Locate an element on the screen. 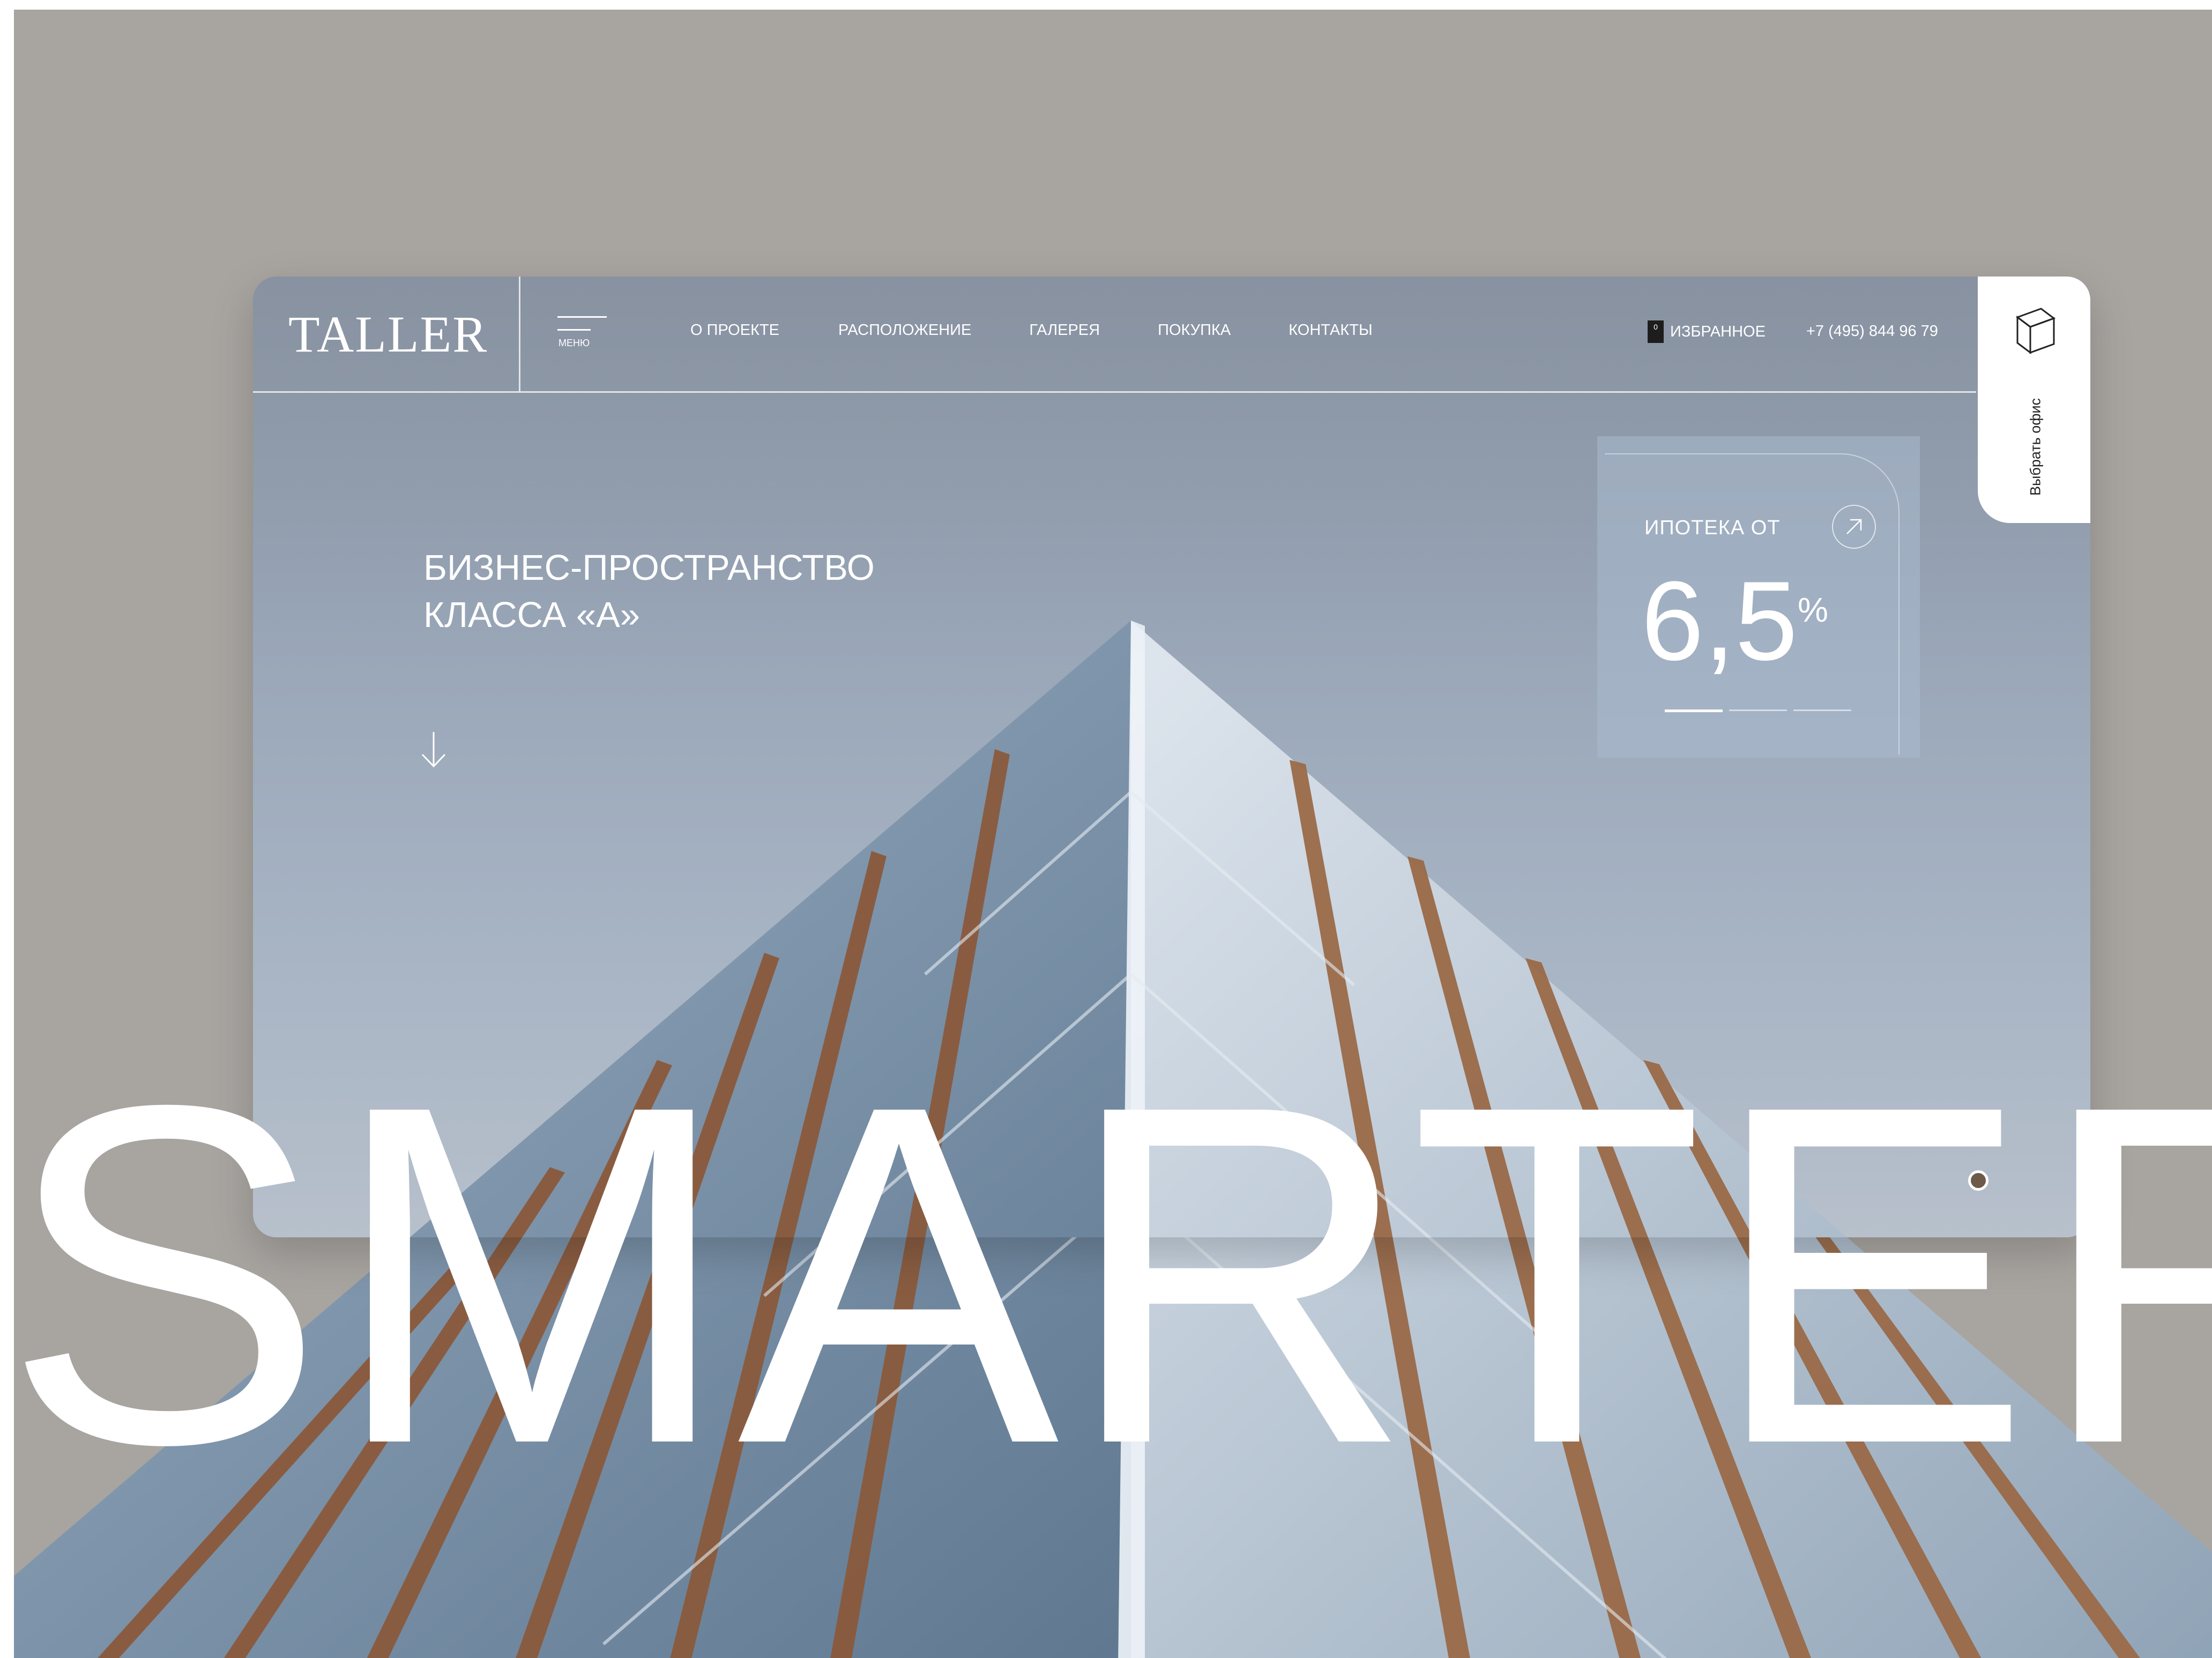 The image size is (2212, 1658). site-logo: TALLER is located at coordinates (388, 334).